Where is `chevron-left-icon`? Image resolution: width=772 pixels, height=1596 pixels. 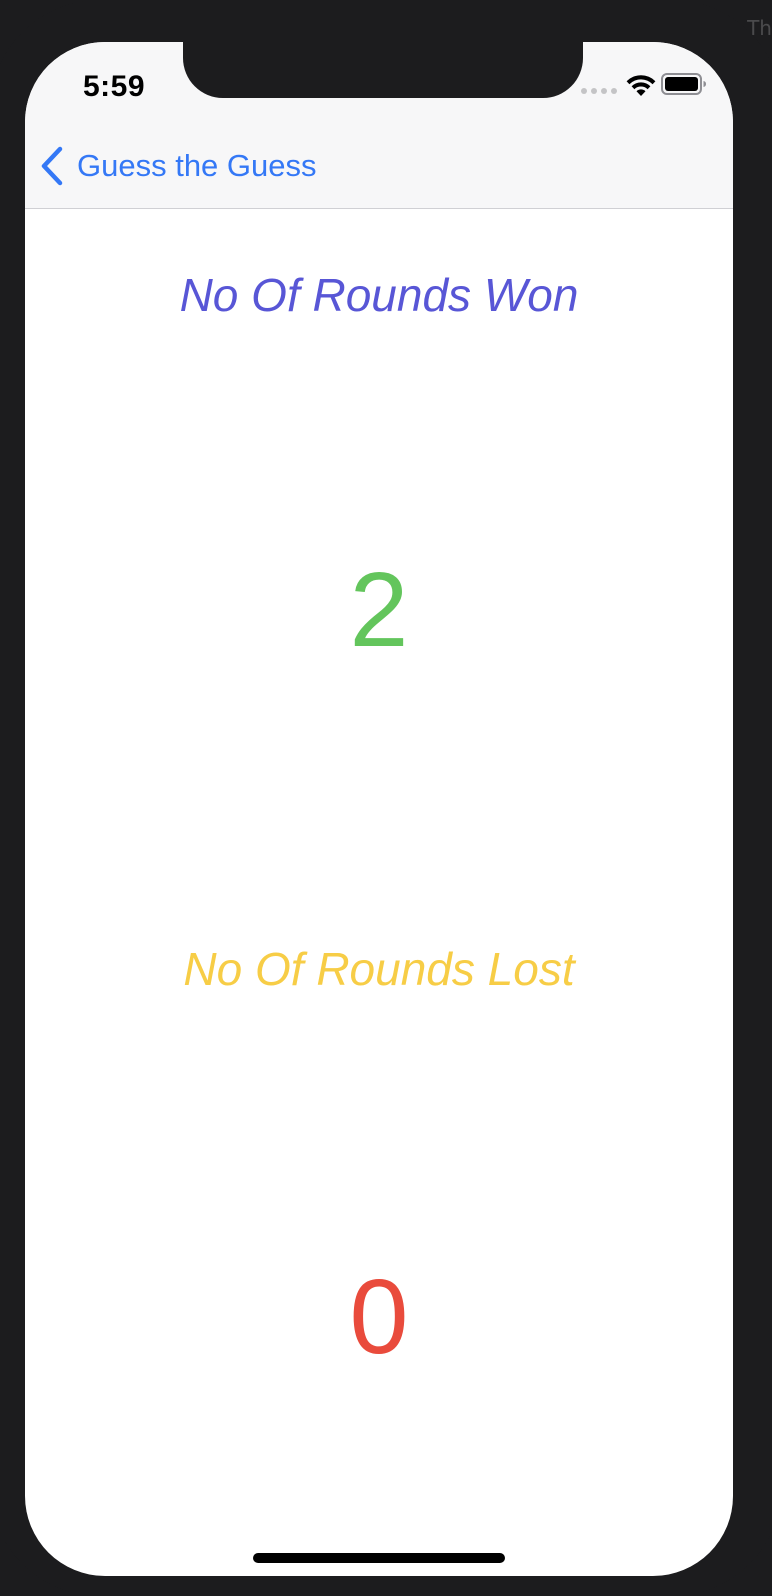 chevron-left-icon is located at coordinates (52, 166).